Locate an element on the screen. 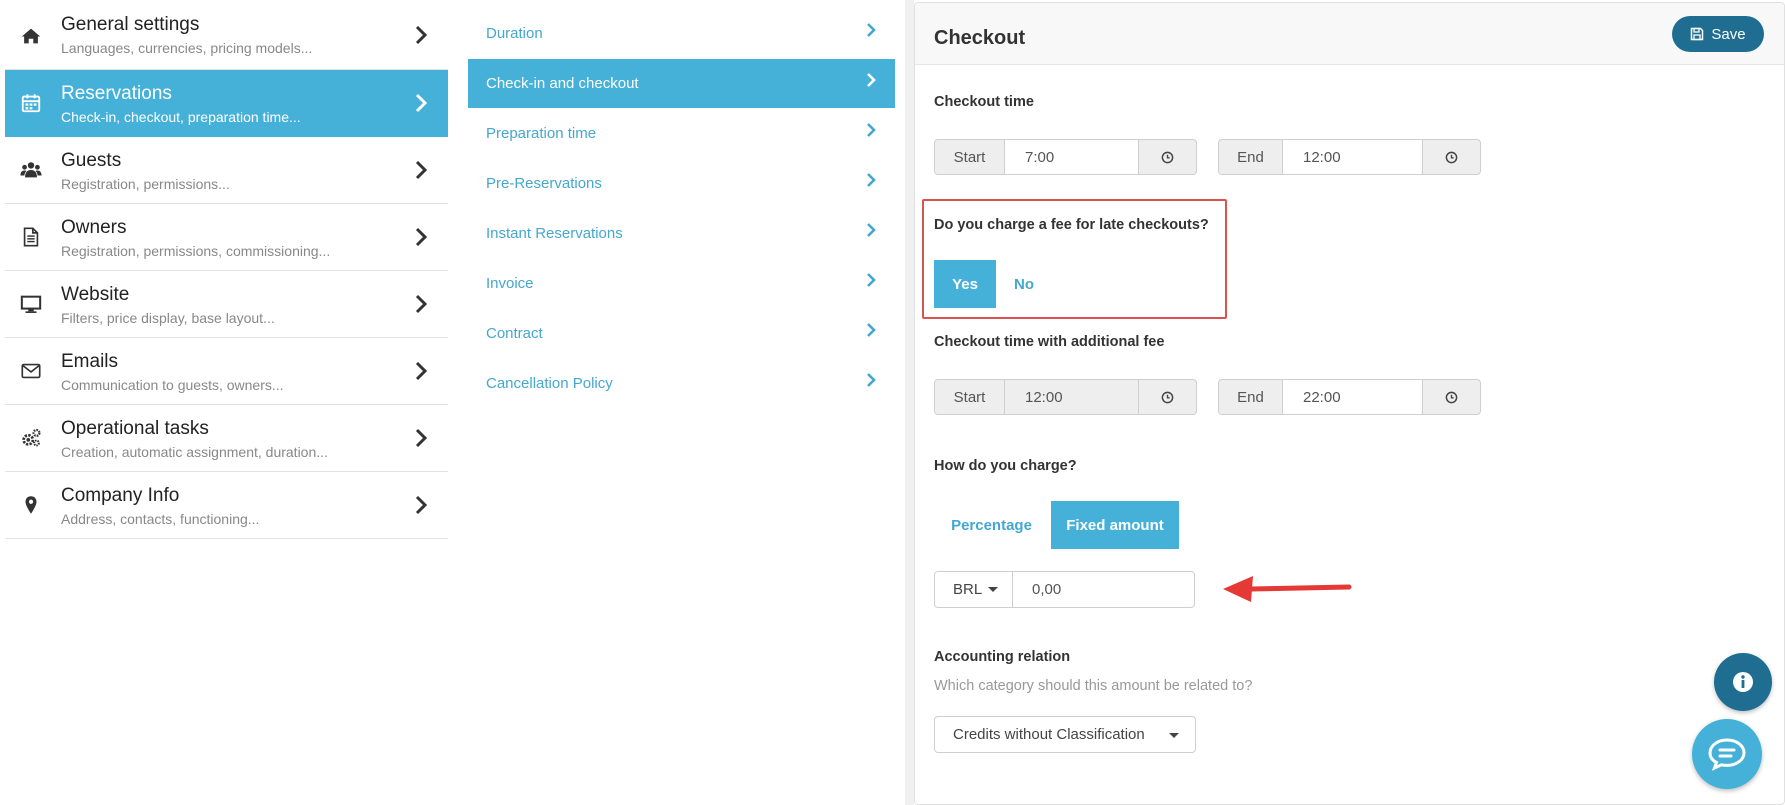  submenu-item-pre-reservations: Pre-Reservations is located at coordinates (681, 184).